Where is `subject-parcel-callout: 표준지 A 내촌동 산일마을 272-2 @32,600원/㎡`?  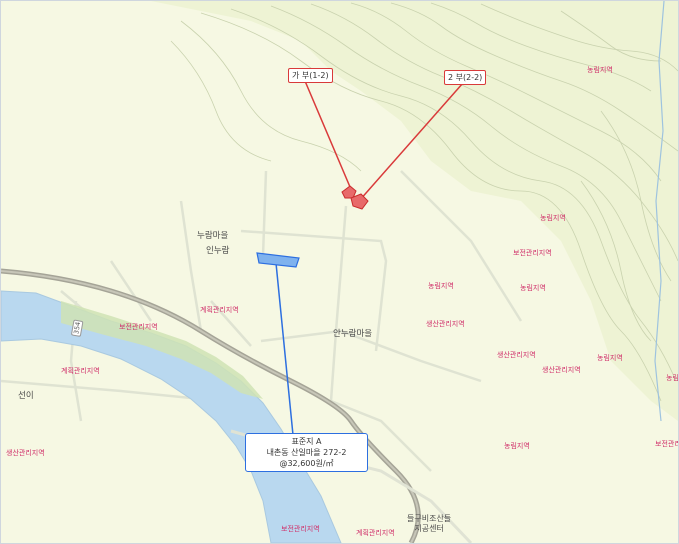
subject-parcel-callout: 표준지 A 내촌동 산일마을 272-2 @32,600원/㎡ is located at coordinates (306, 452).